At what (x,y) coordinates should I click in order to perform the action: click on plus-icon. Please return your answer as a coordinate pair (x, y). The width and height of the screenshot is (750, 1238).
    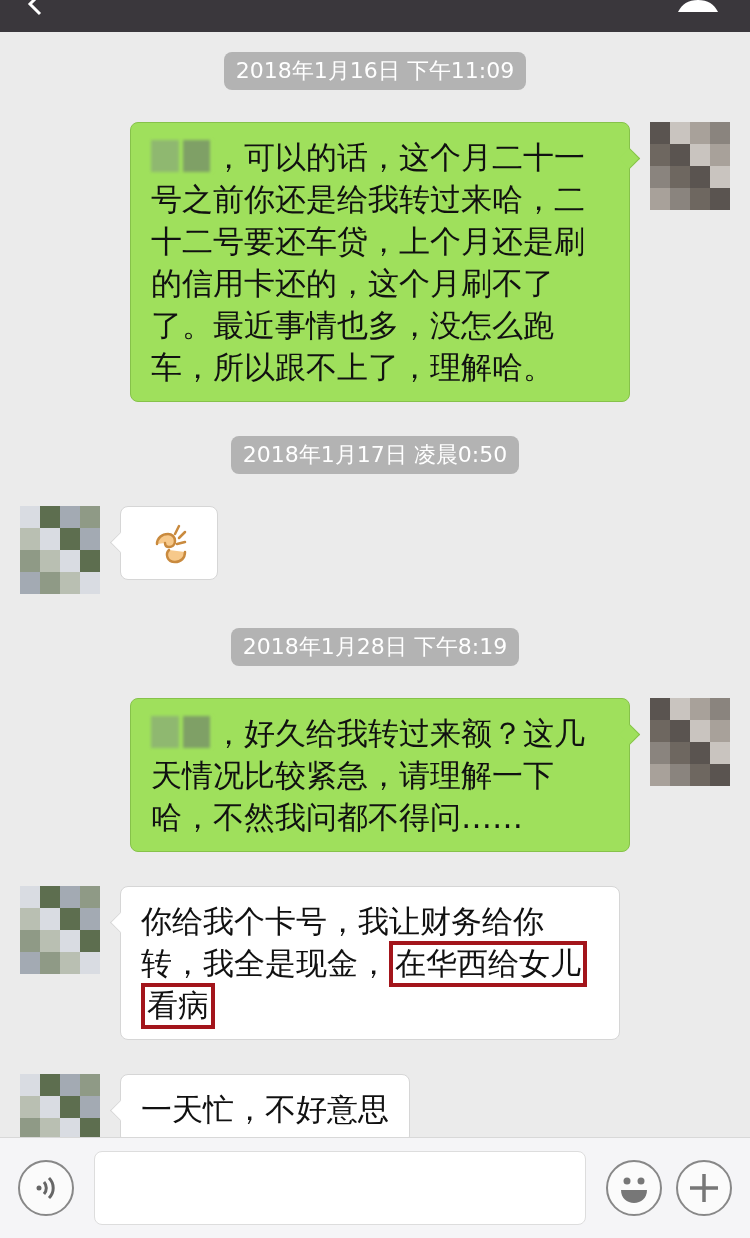
    Looking at the image, I should click on (704, 1188).